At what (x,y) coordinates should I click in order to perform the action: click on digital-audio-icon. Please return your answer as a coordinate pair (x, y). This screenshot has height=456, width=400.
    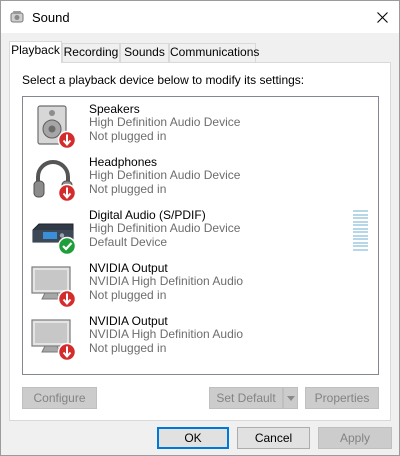
    Looking at the image, I should click on (54, 239).